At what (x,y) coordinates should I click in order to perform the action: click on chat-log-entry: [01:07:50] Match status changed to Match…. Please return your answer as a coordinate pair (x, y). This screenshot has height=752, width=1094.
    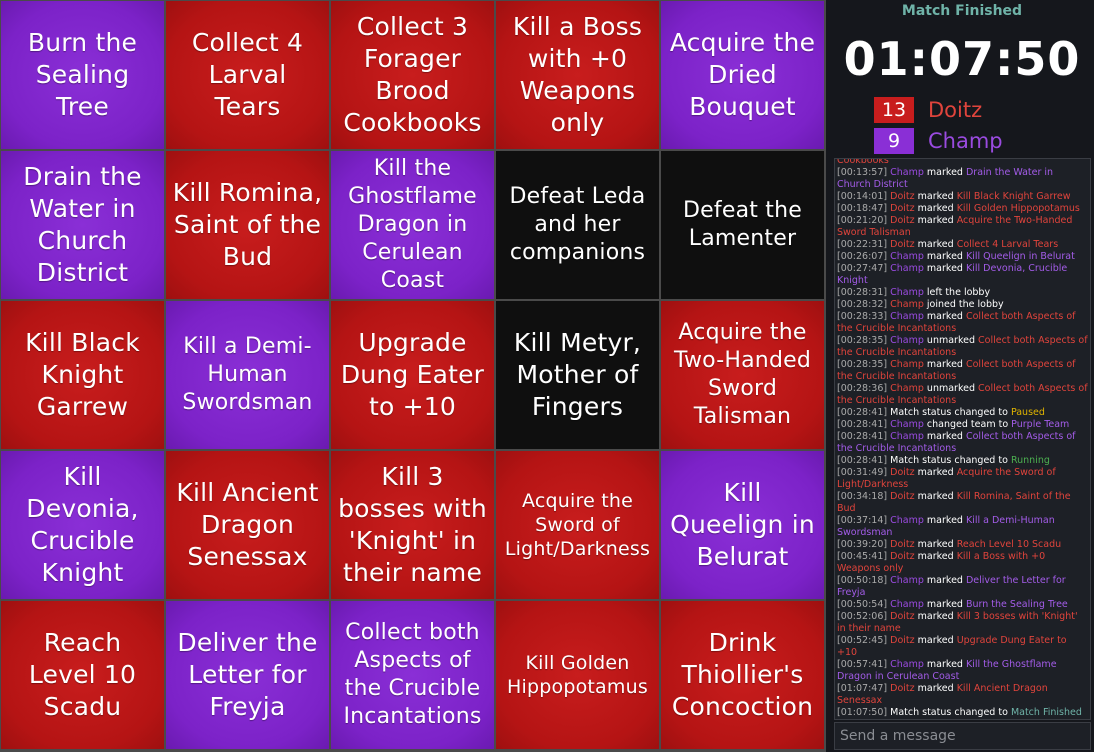
    Looking at the image, I should click on (962, 713).